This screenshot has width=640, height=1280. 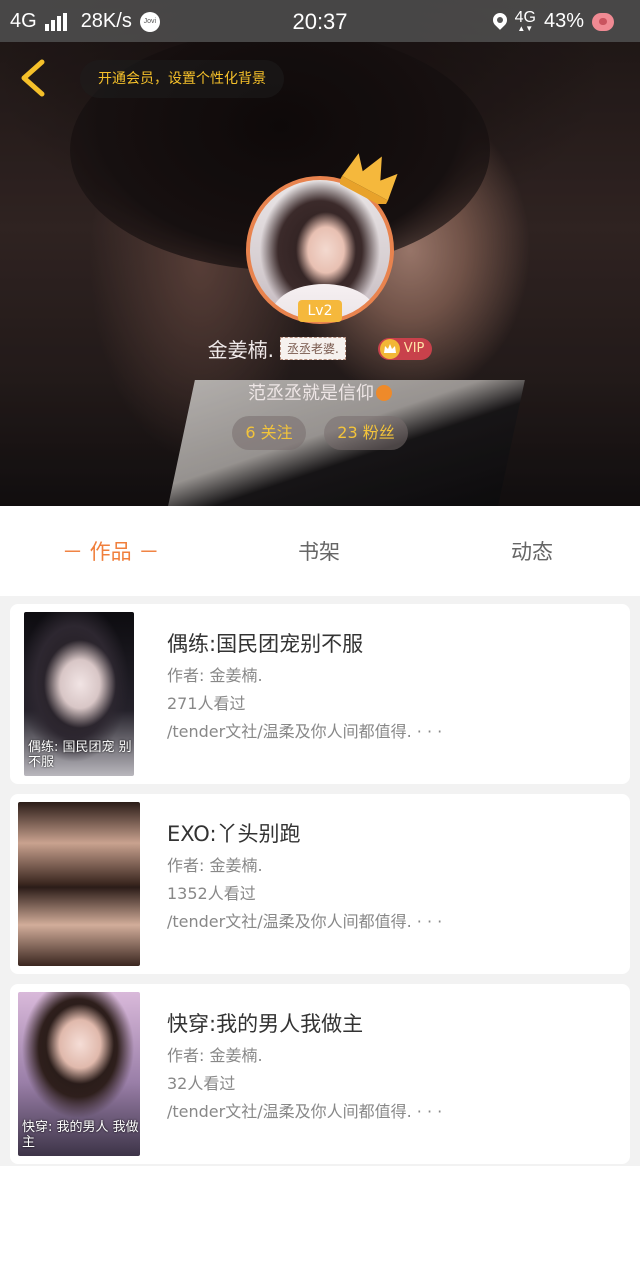 I want to click on tab-works: － 作品 －, so click(x=110, y=551).